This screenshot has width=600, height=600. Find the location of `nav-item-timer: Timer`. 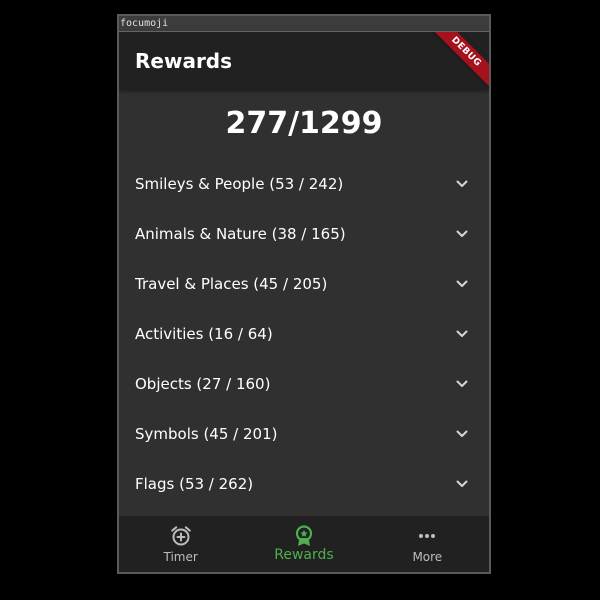

nav-item-timer: Timer is located at coordinates (180, 544).